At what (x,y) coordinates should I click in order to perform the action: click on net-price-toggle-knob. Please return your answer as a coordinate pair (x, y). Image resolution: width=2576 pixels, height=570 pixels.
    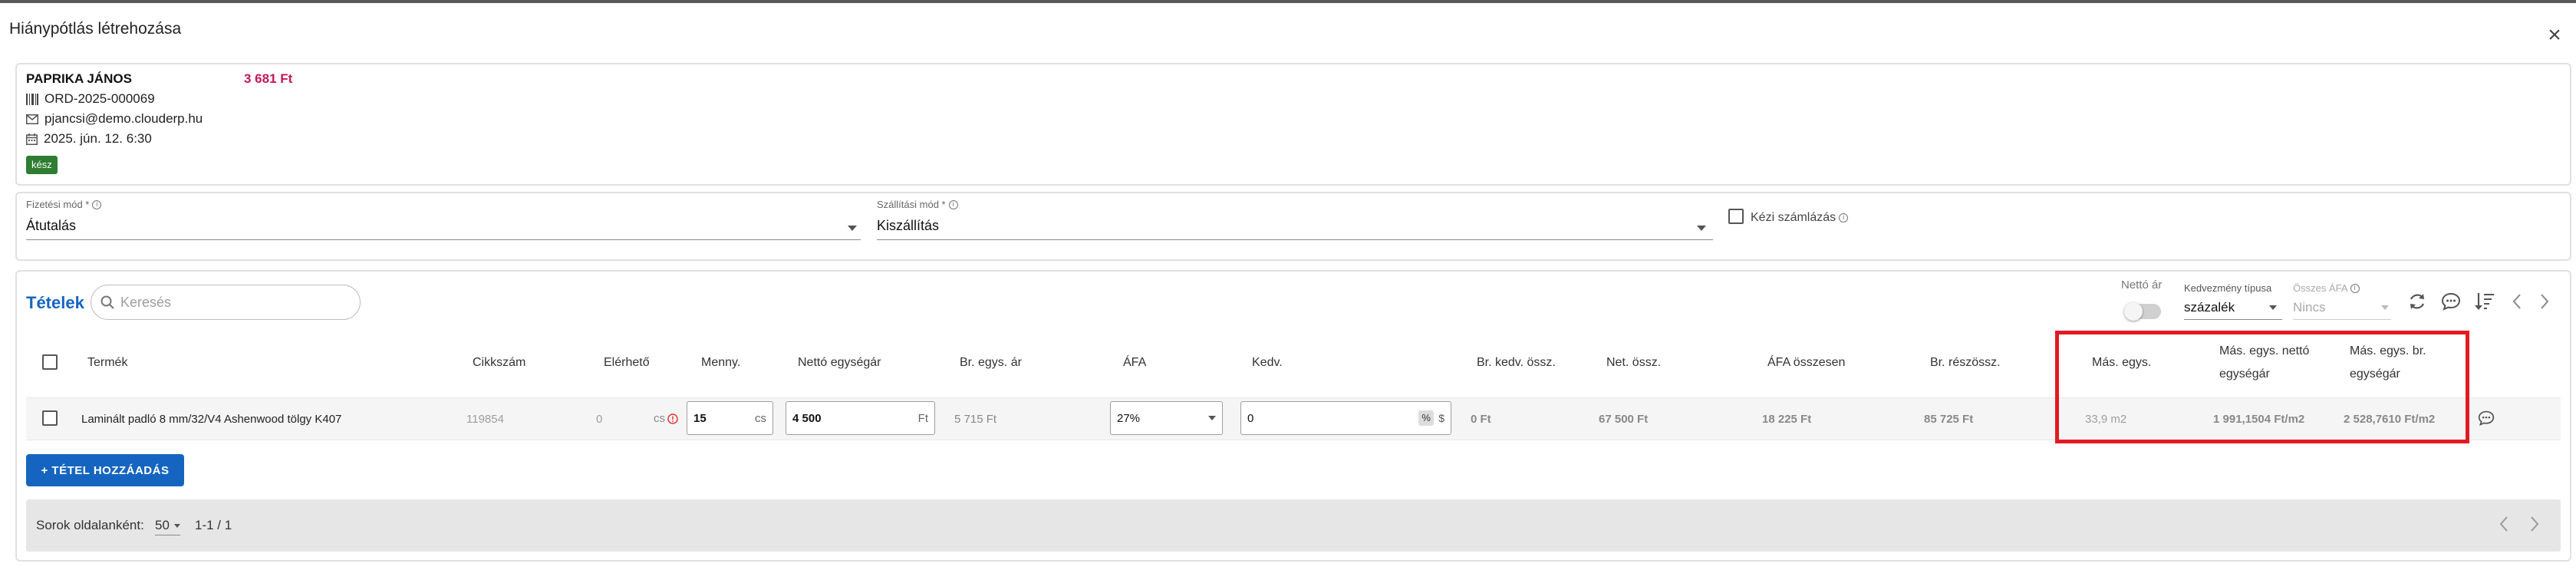
    Looking at the image, I should click on (2133, 311).